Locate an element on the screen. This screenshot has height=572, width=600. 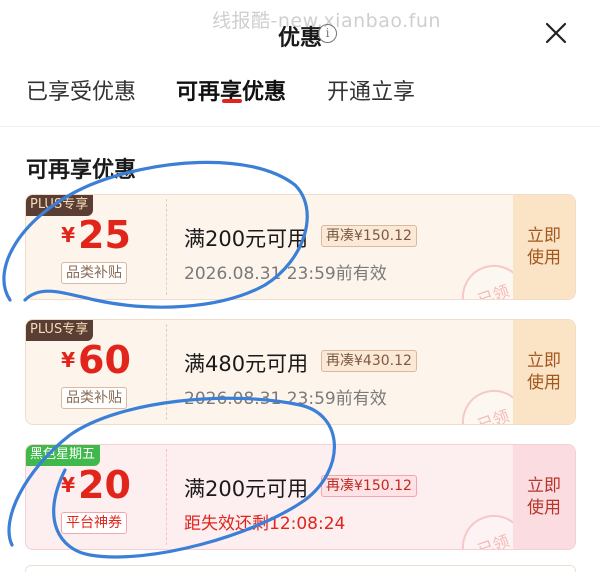
header: 优惠 i is located at coordinates (300, 31).